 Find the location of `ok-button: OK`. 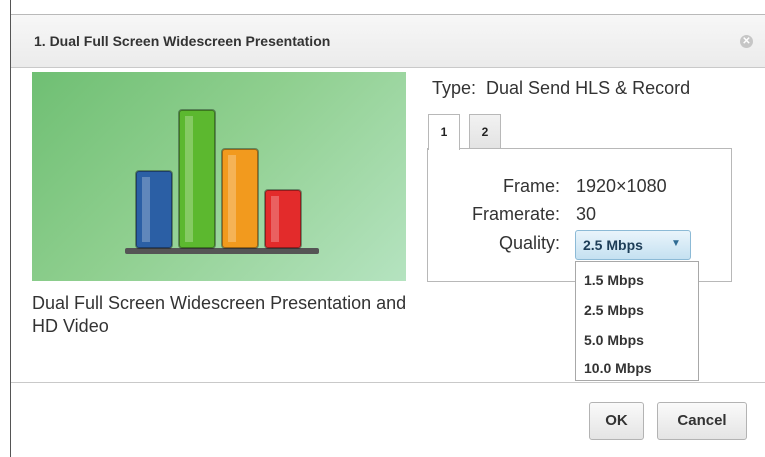

ok-button: OK is located at coordinates (616, 421).